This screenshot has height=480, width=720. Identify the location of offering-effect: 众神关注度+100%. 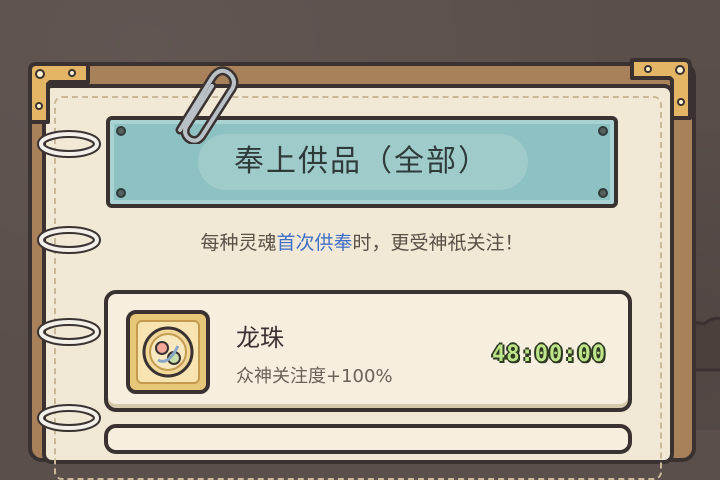
(314, 376).